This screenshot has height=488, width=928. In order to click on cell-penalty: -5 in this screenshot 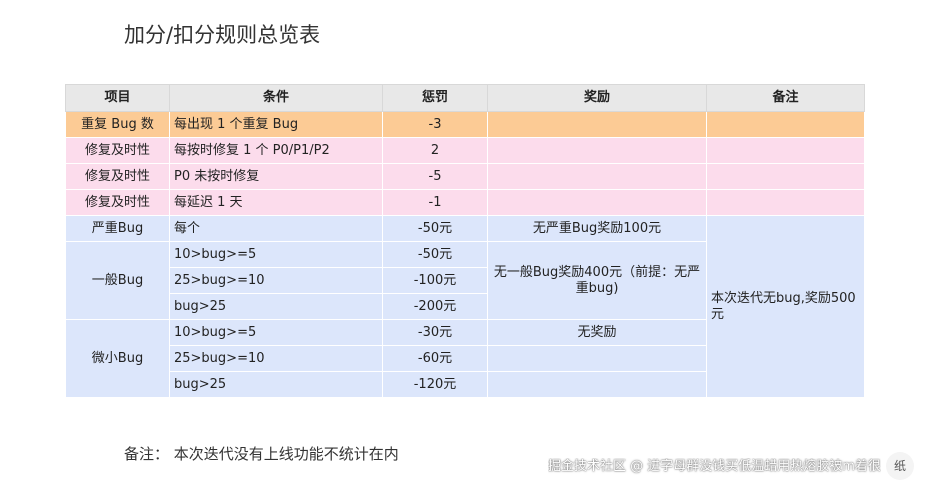, I will do `click(435, 176)`.